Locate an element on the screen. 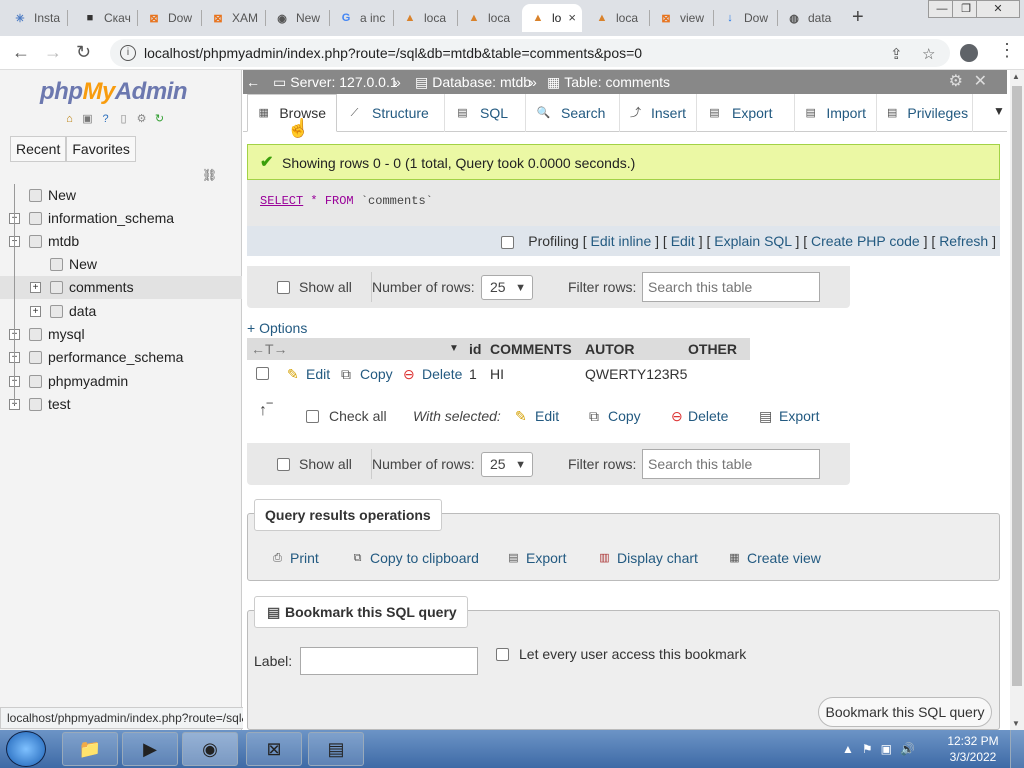 The height and width of the screenshot is (768, 1024). export-link: ▤ Export is located at coordinates (536, 558).